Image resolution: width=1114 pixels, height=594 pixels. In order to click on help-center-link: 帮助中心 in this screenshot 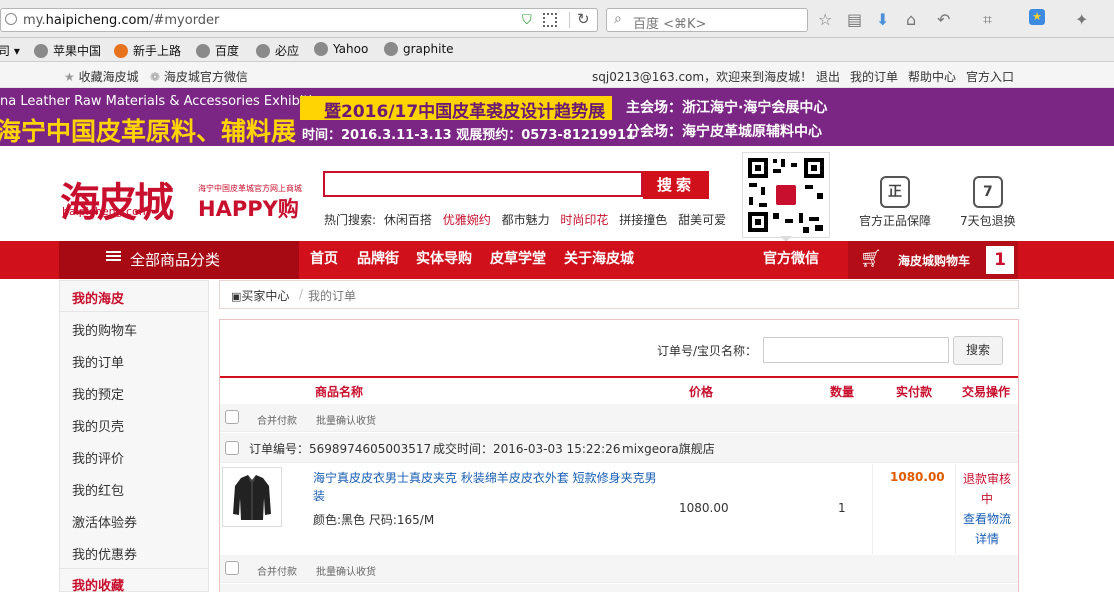, I will do `click(932, 76)`.